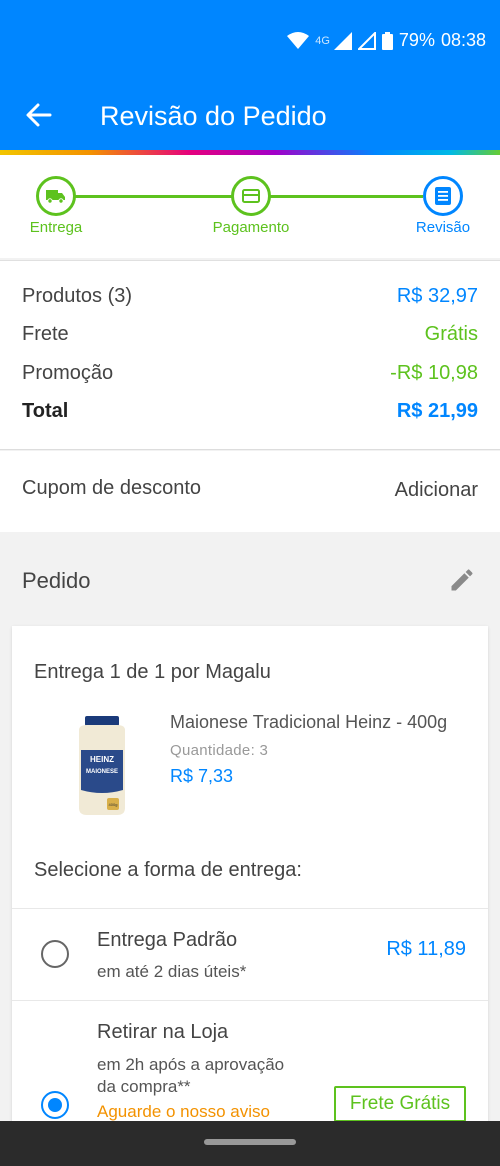  What do you see at coordinates (250, 75) in the screenshot?
I see `app-header: 4G 79% 08:38 Revisão do Pedido` at bounding box center [250, 75].